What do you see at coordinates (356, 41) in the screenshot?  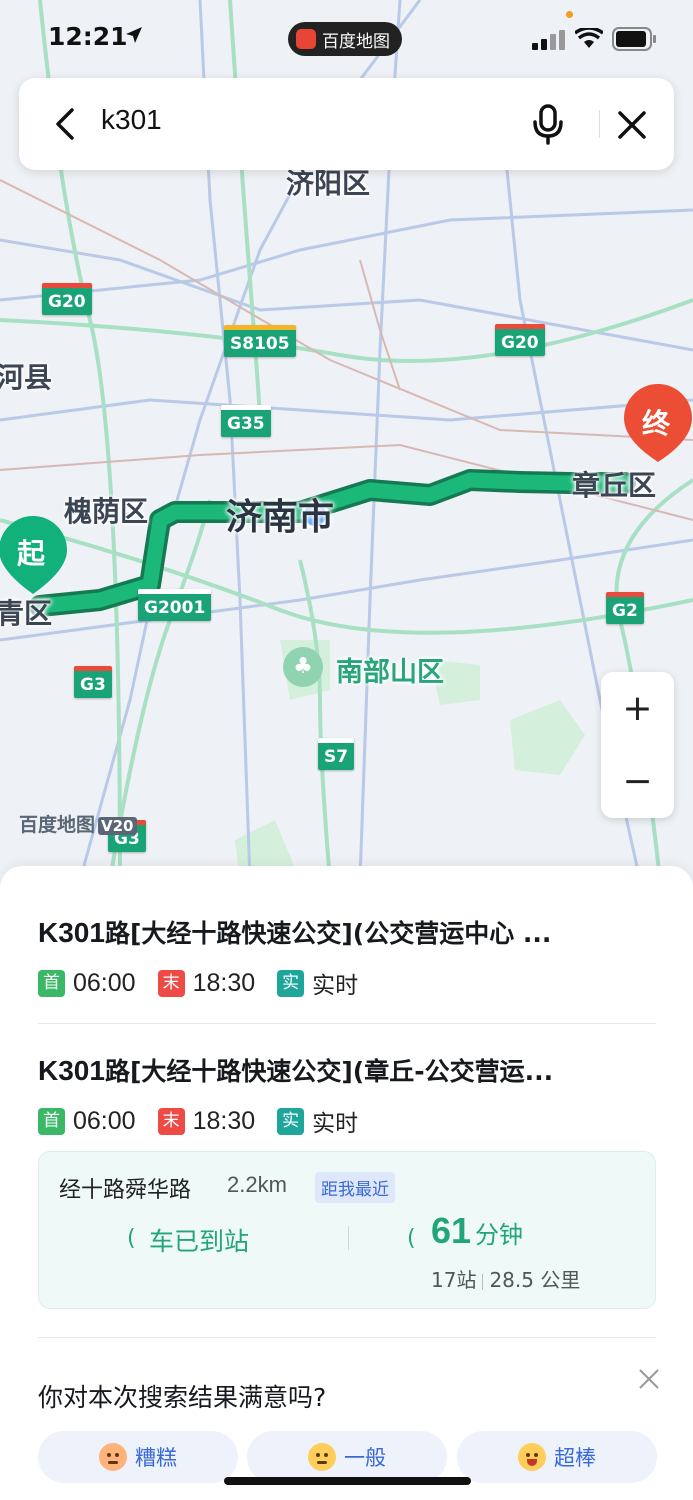 I see `app-name: 百度地图` at bounding box center [356, 41].